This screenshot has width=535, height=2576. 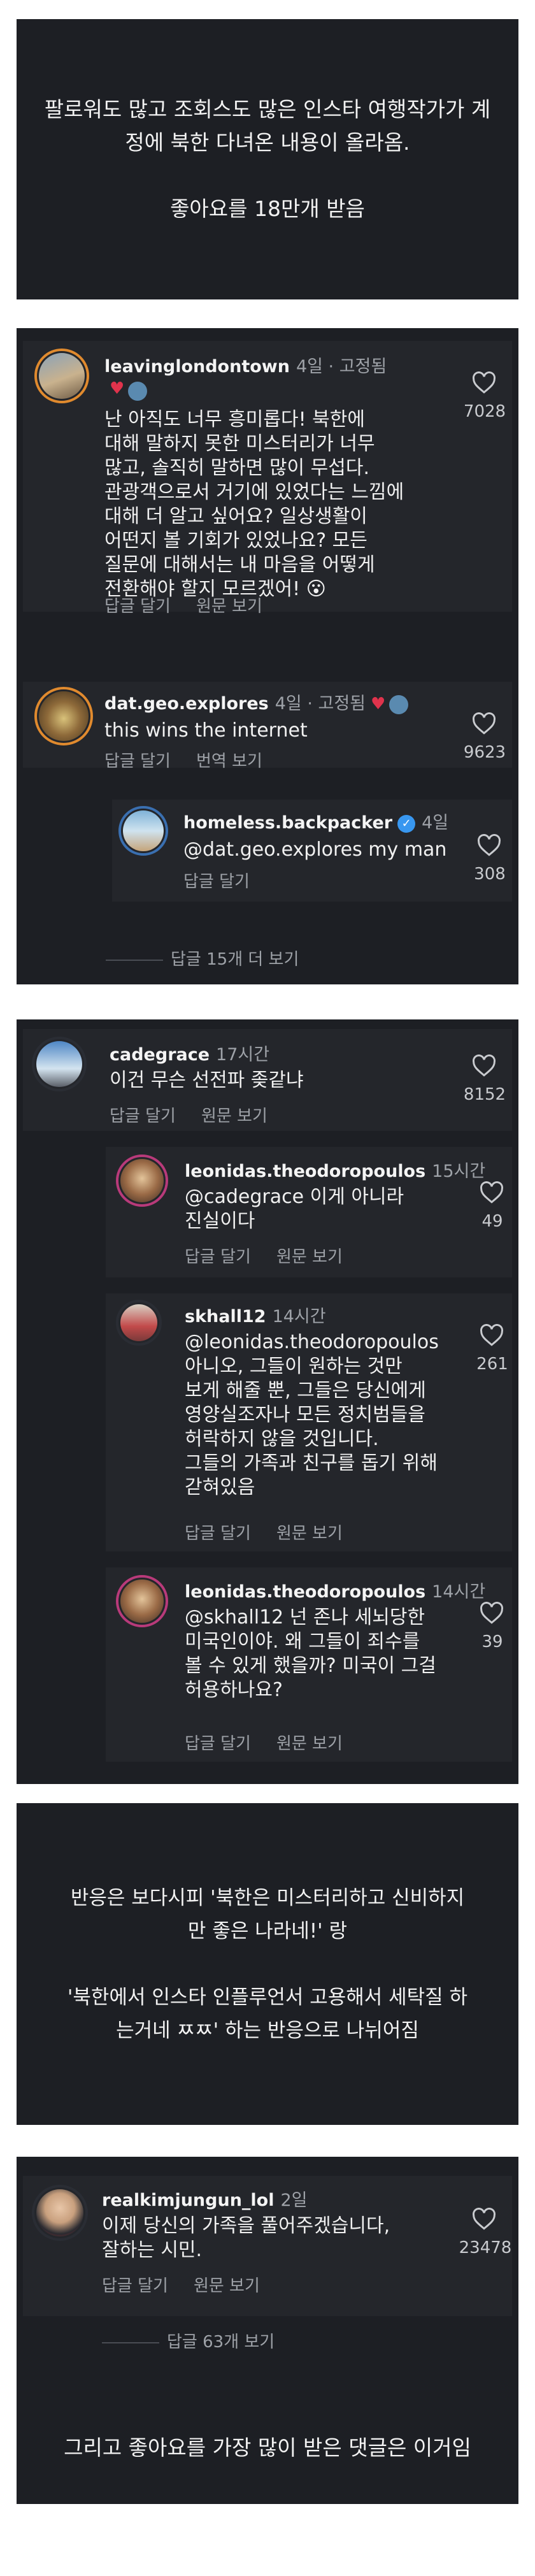 I want to click on comment-text: @dat.geo.explores my man, so click(x=315, y=850).